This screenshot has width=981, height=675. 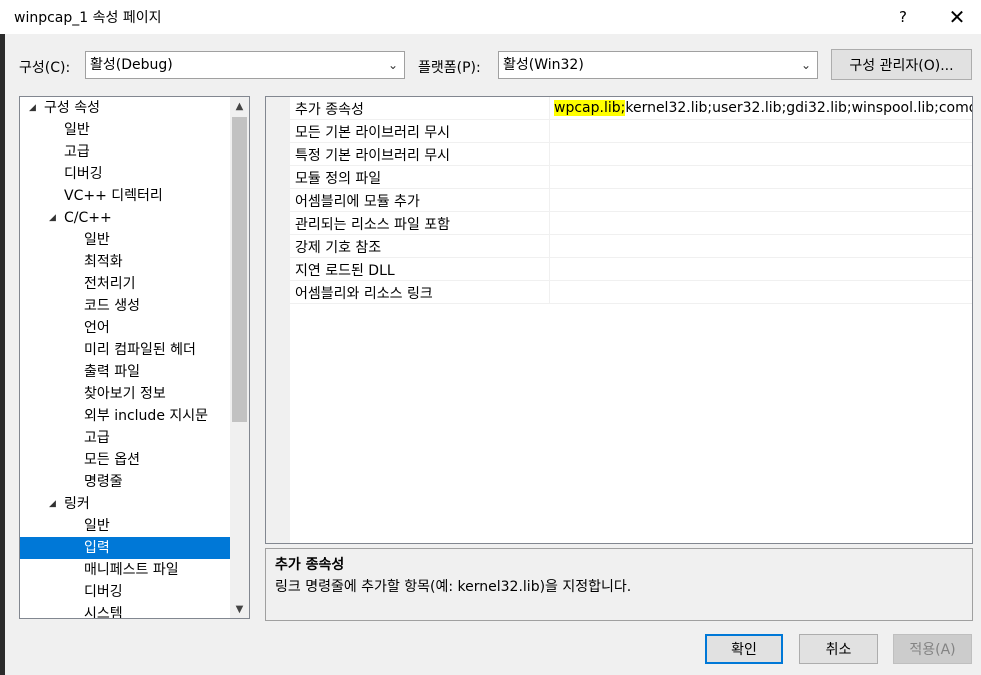 I want to click on apply-button: 적용(A), so click(x=932, y=649).